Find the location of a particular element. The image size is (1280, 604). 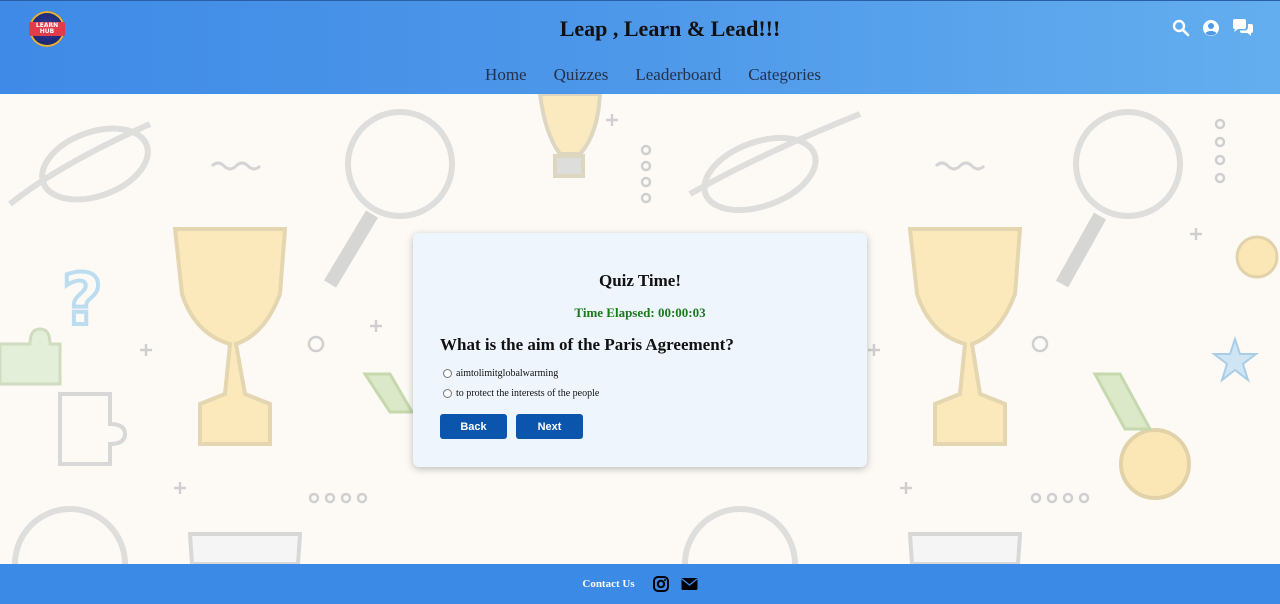

email-icon is located at coordinates (689, 584).